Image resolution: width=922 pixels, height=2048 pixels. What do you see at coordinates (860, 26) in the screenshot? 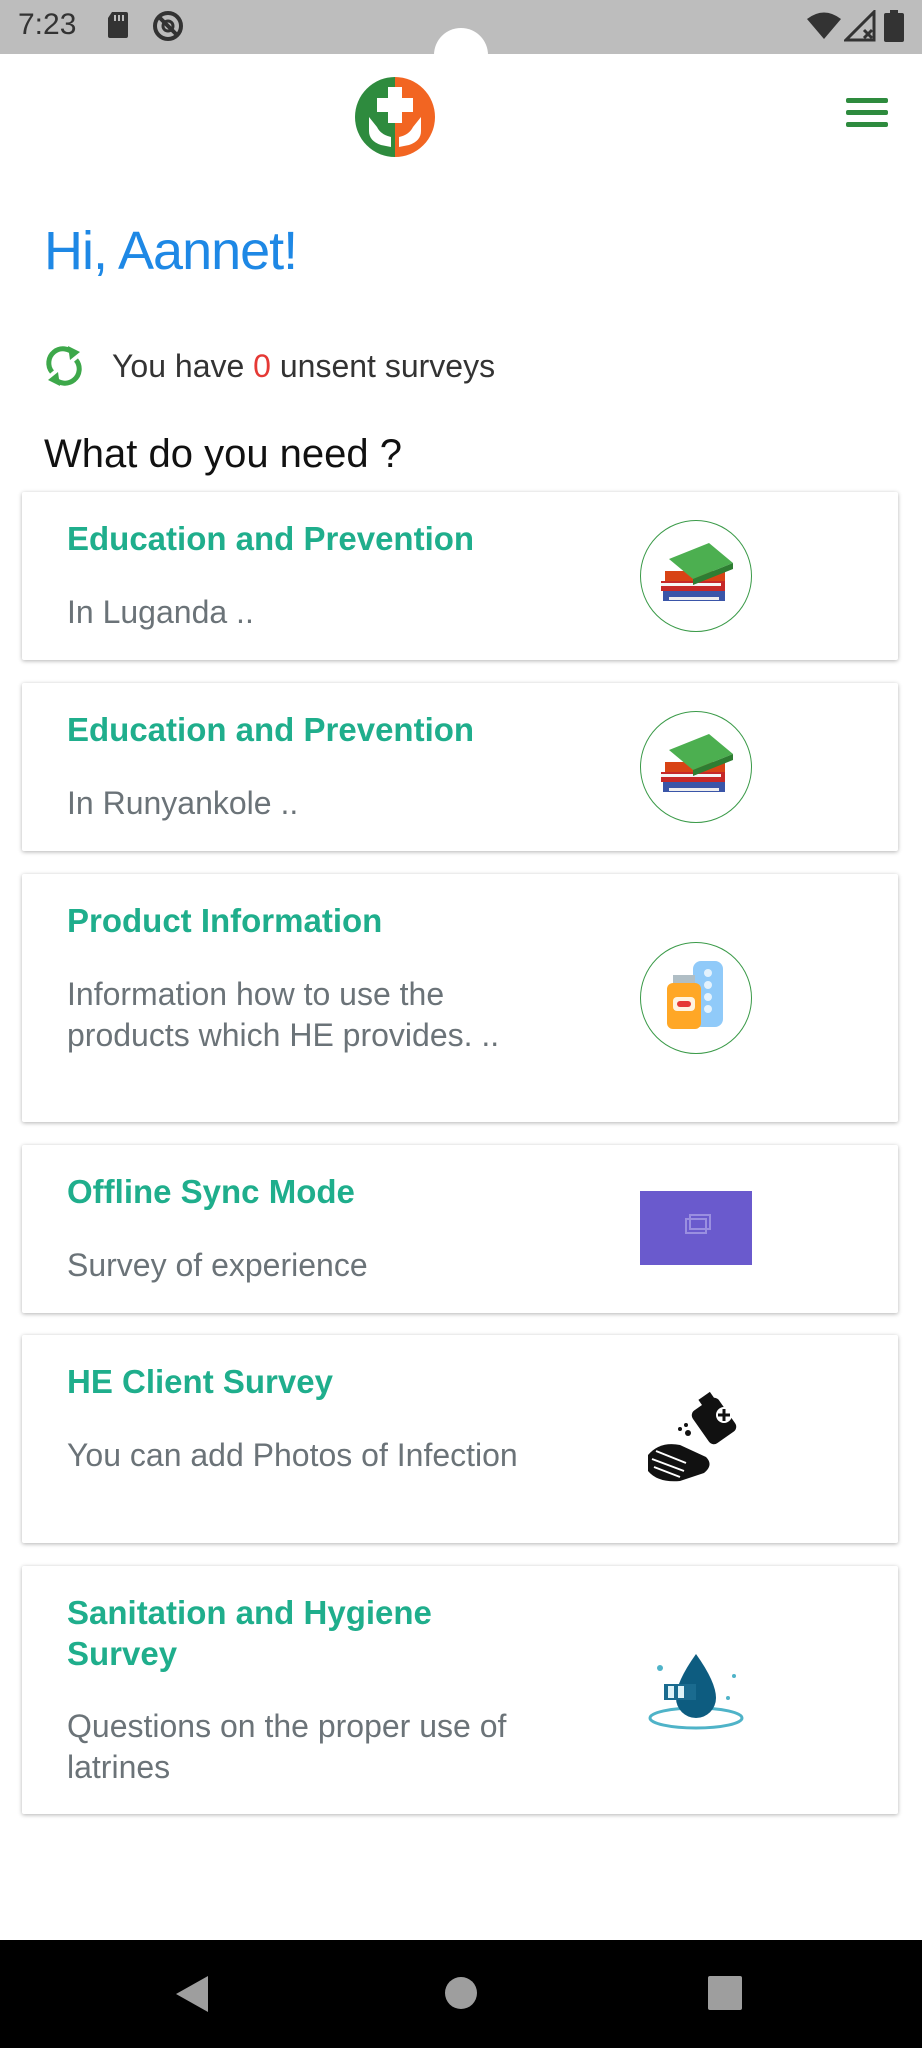
I see `signal-icon` at bounding box center [860, 26].